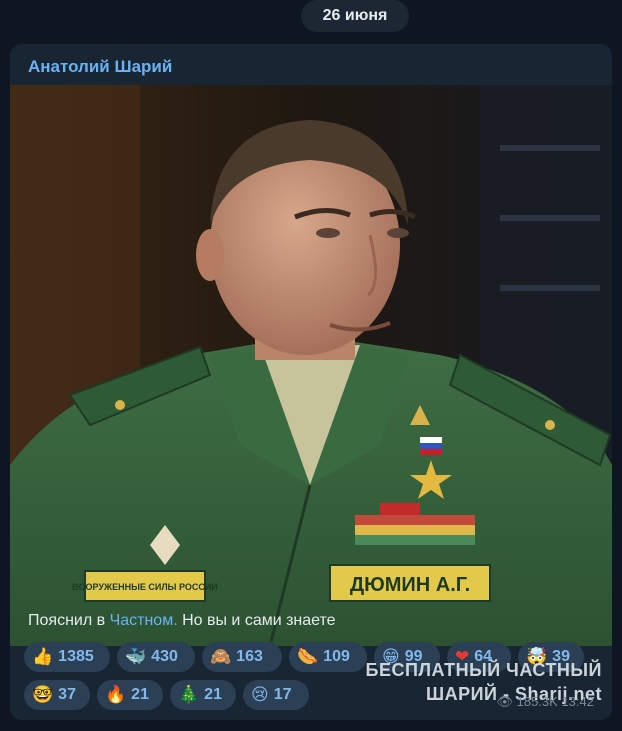 This screenshot has height=731, width=622. I want to click on christmas-tree-icon: 🎄, so click(189, 695).